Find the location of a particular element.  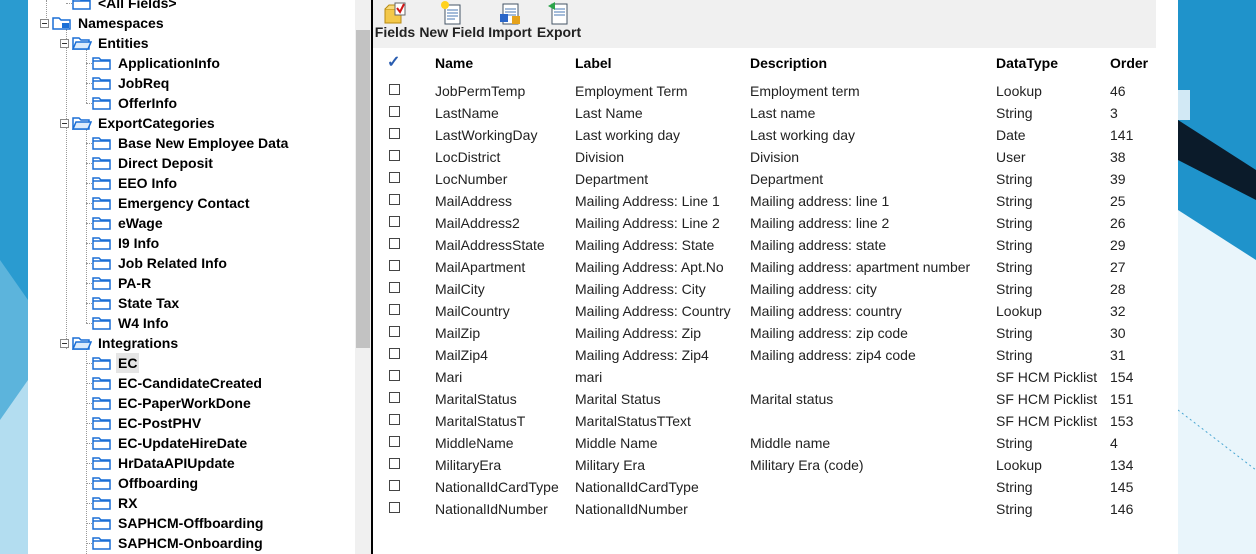

table-row: LocNumber Department Department String 39 is located at coordinates (775, 179).